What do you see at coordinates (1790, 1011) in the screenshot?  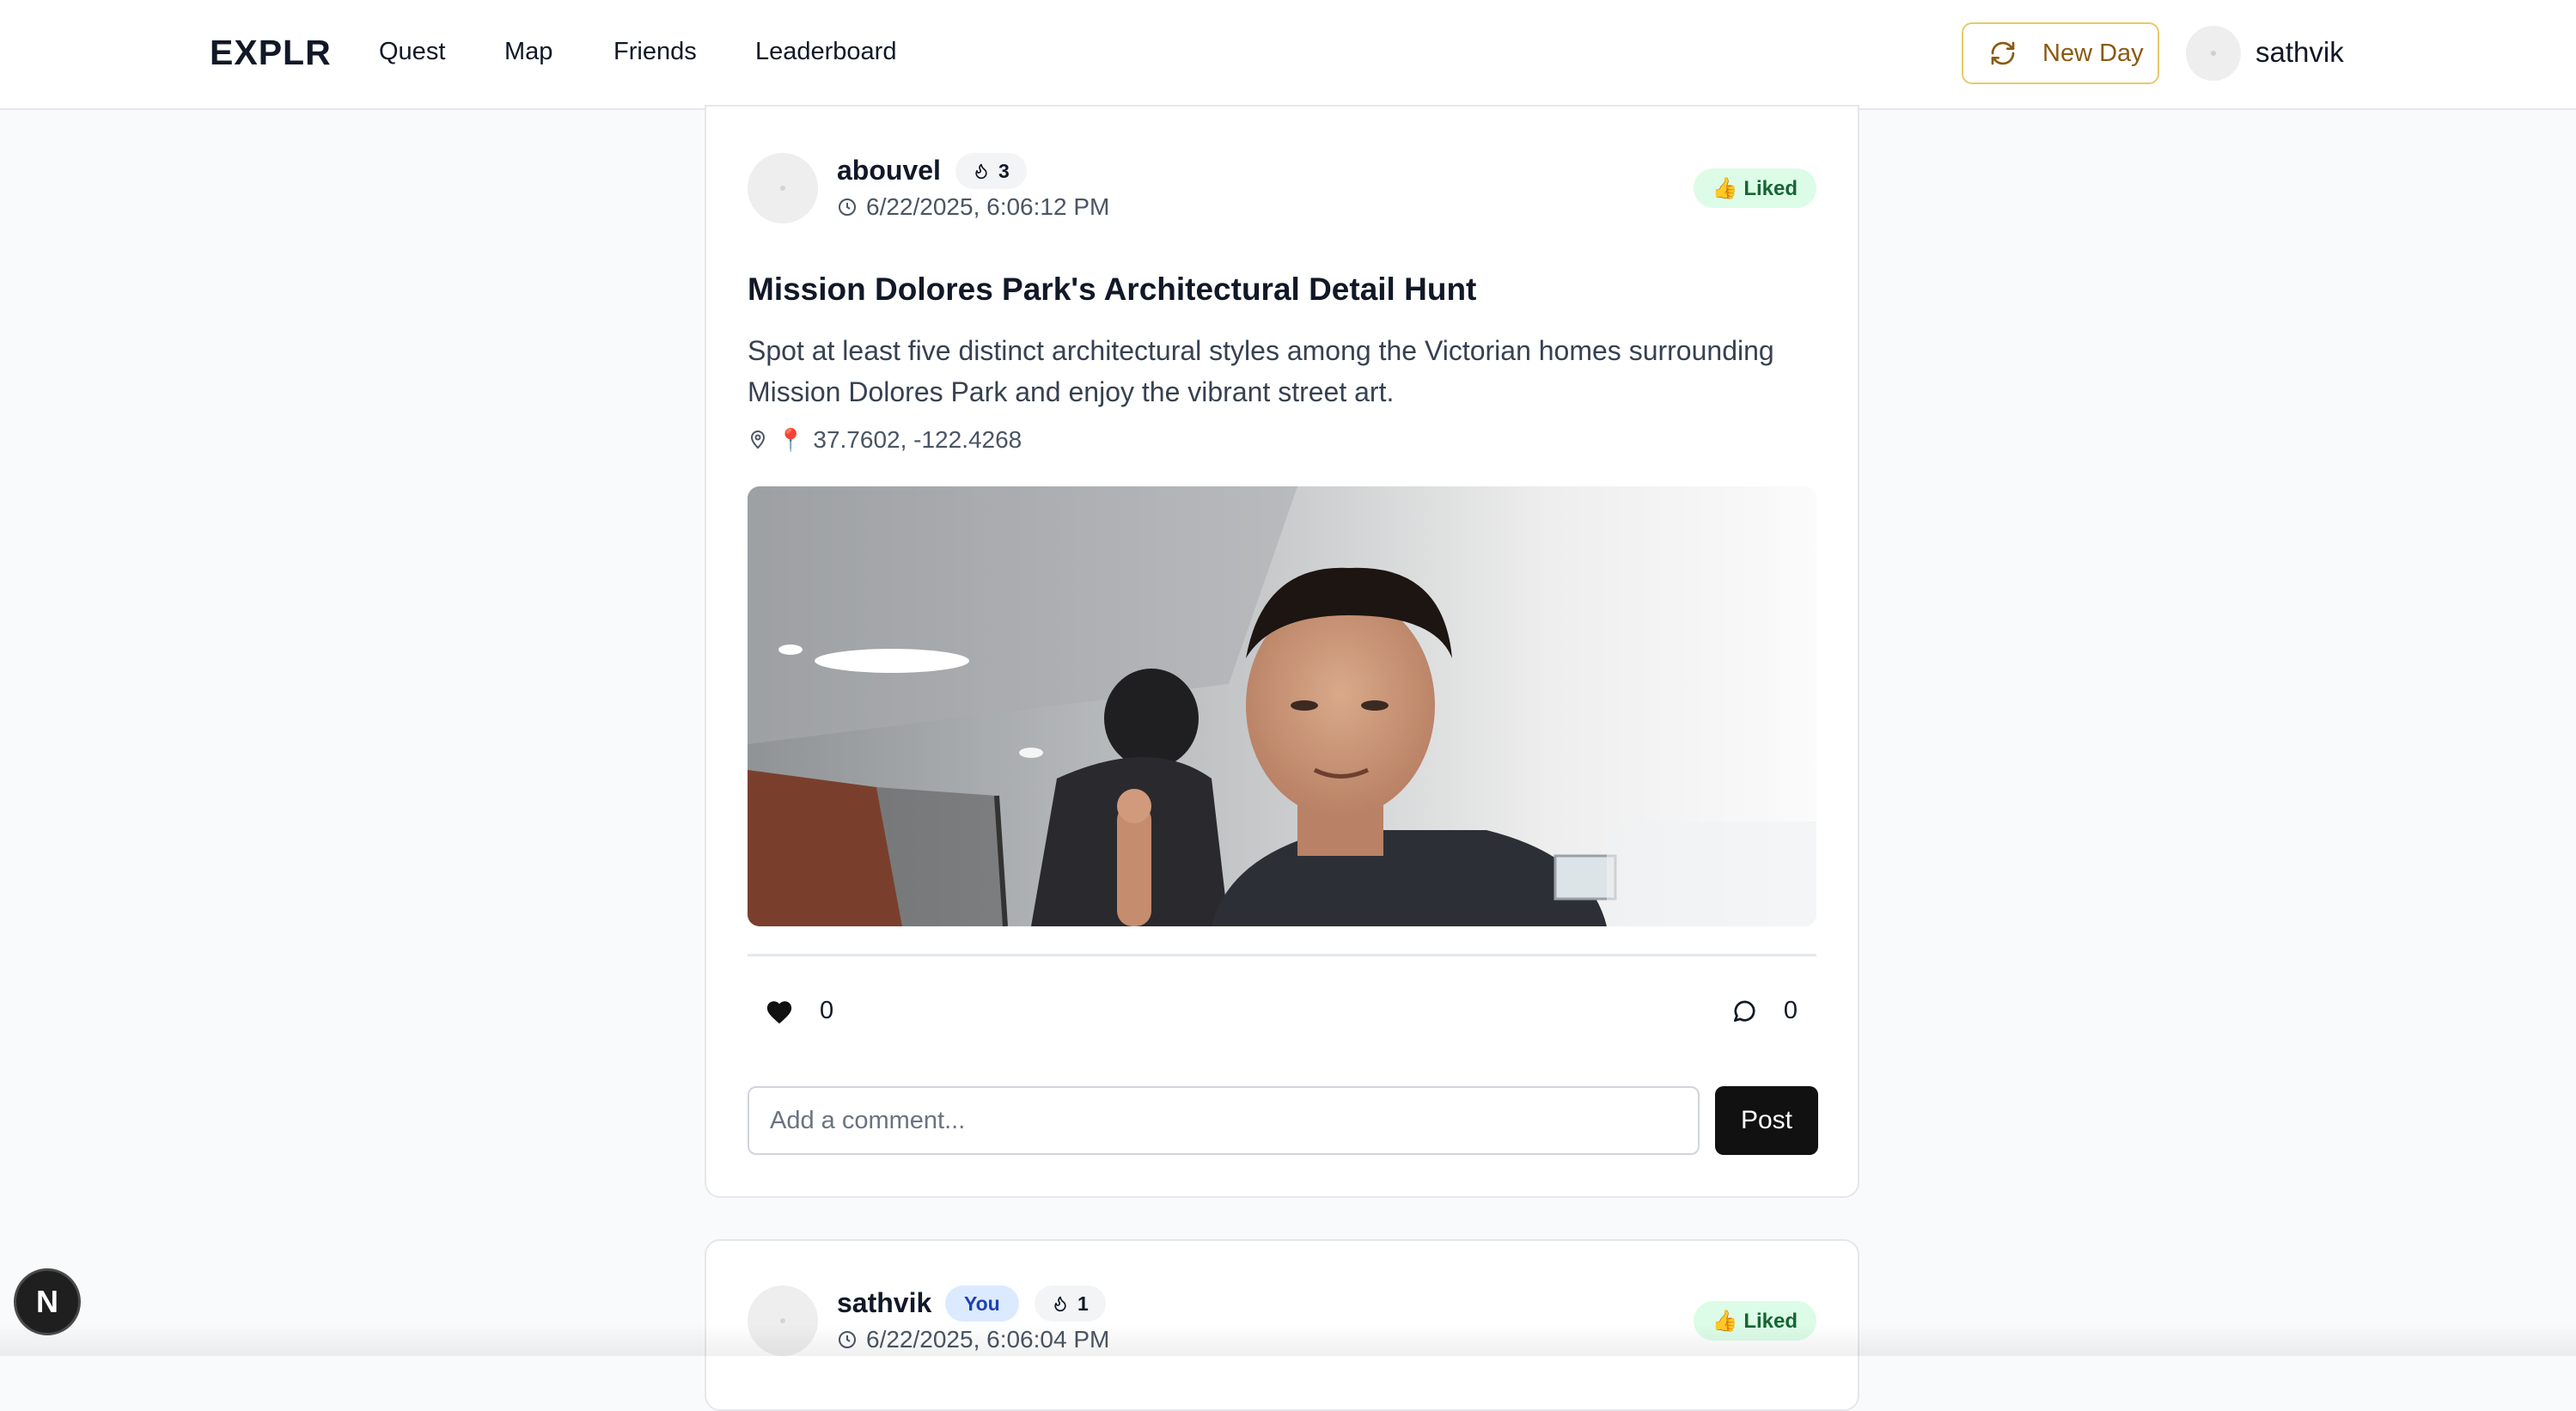 I see `comment-count: 0` at bounding box center [1790, 1011].